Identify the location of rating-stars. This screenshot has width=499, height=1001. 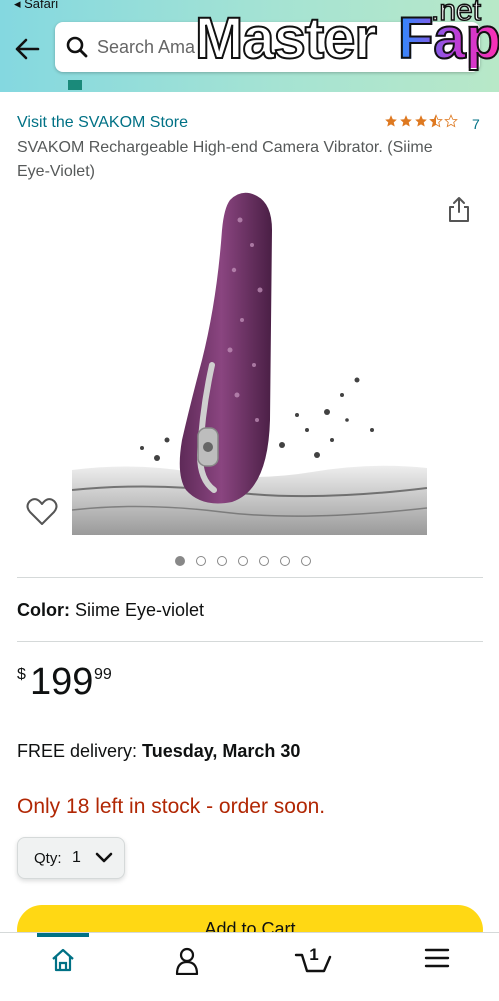
(421, 121).